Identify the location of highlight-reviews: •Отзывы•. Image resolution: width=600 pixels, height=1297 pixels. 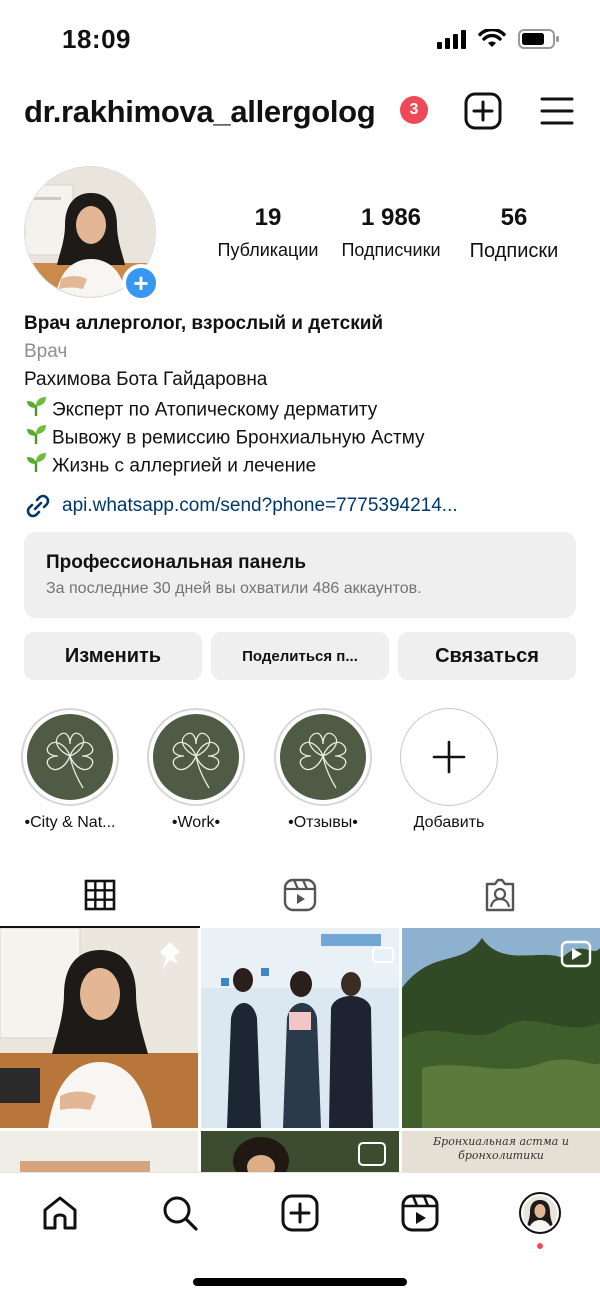
(323, 770).